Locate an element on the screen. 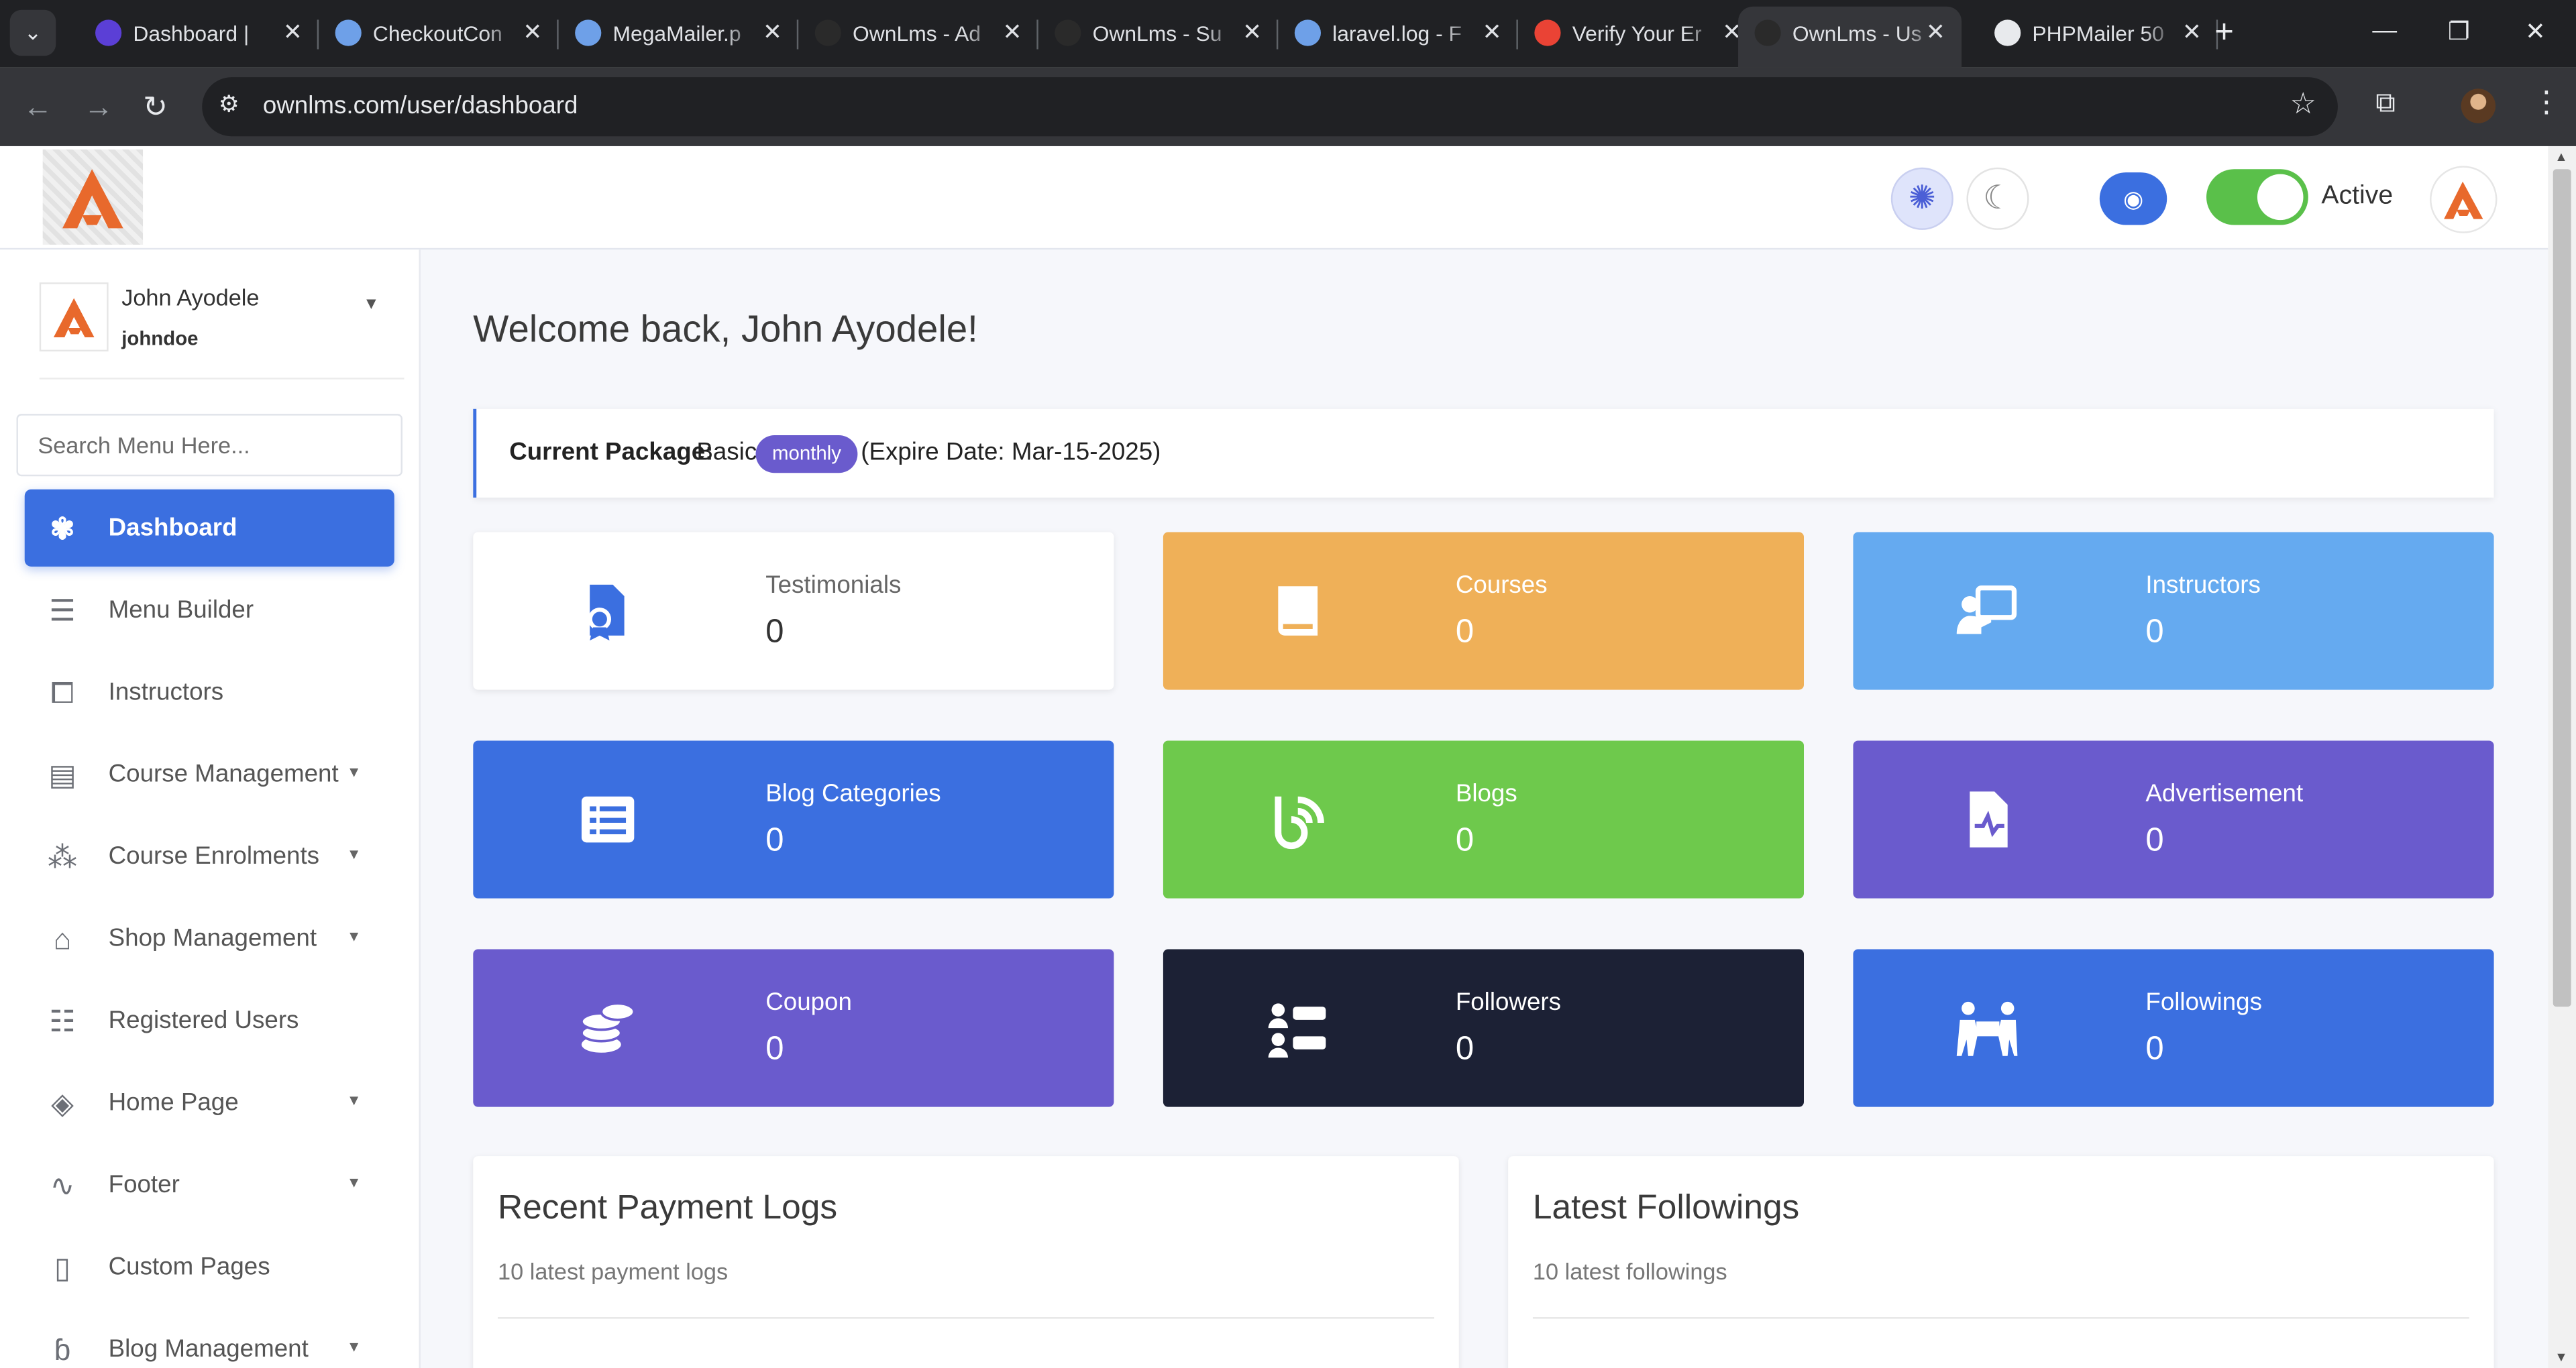  browser-tab: laravel.log - F ✕ is located at coordinates (1398, 33).